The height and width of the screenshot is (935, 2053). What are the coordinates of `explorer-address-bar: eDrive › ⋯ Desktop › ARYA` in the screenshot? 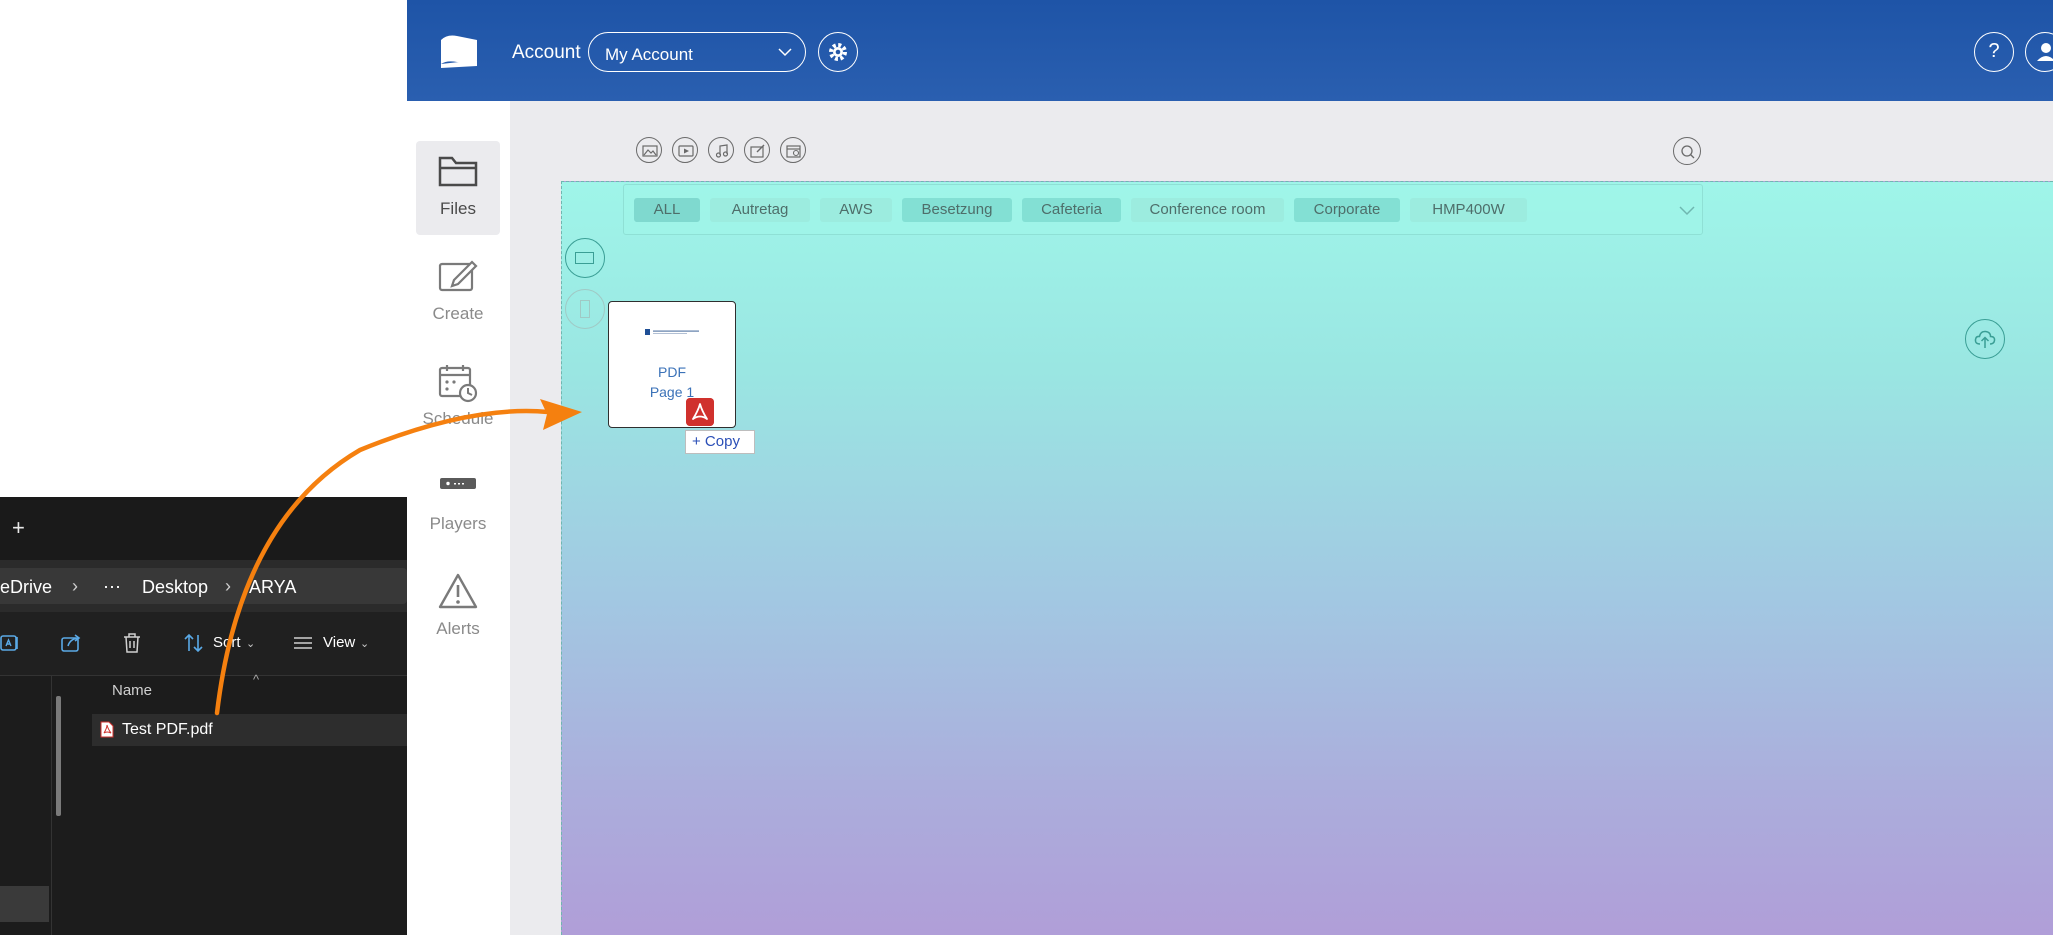 It's located at (203, 586).